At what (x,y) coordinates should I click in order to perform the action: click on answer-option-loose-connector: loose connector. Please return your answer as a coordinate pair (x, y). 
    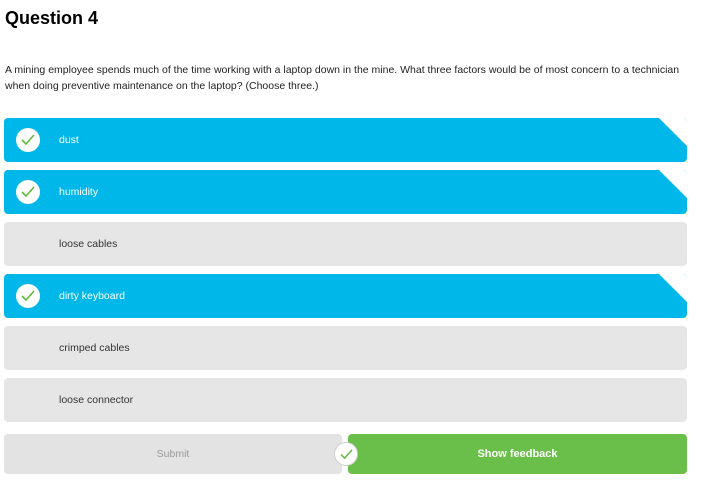
    Looking at the image, I should click on (345, 400).